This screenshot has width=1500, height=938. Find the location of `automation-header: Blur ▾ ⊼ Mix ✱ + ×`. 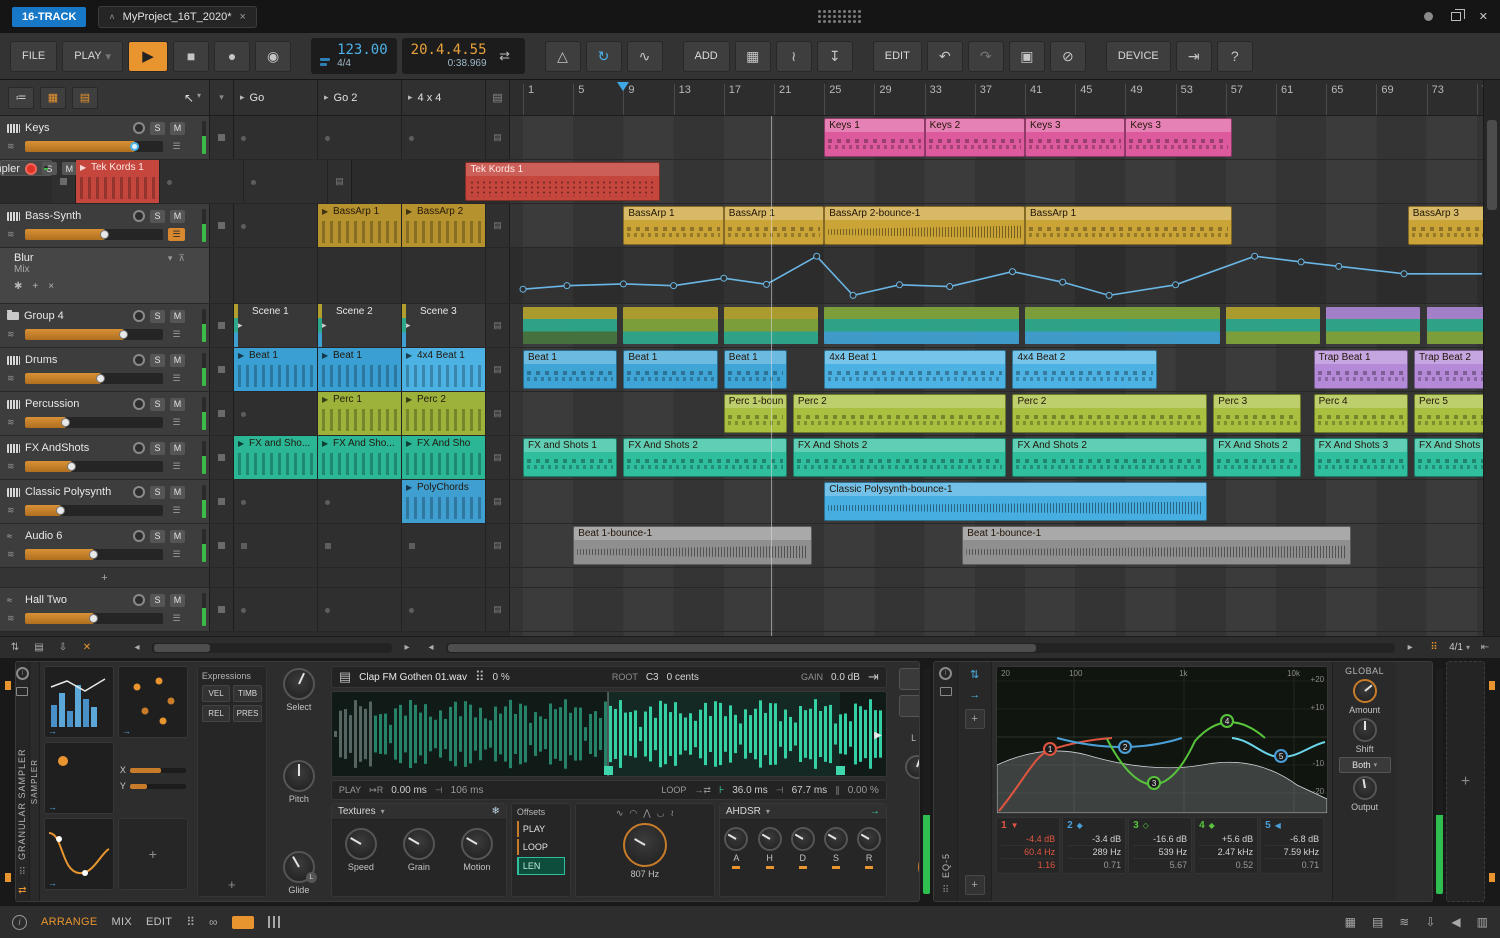

automation-header: Blur ▾ ⊼ Mix ✱ + × is located at coordinates (105, 275).